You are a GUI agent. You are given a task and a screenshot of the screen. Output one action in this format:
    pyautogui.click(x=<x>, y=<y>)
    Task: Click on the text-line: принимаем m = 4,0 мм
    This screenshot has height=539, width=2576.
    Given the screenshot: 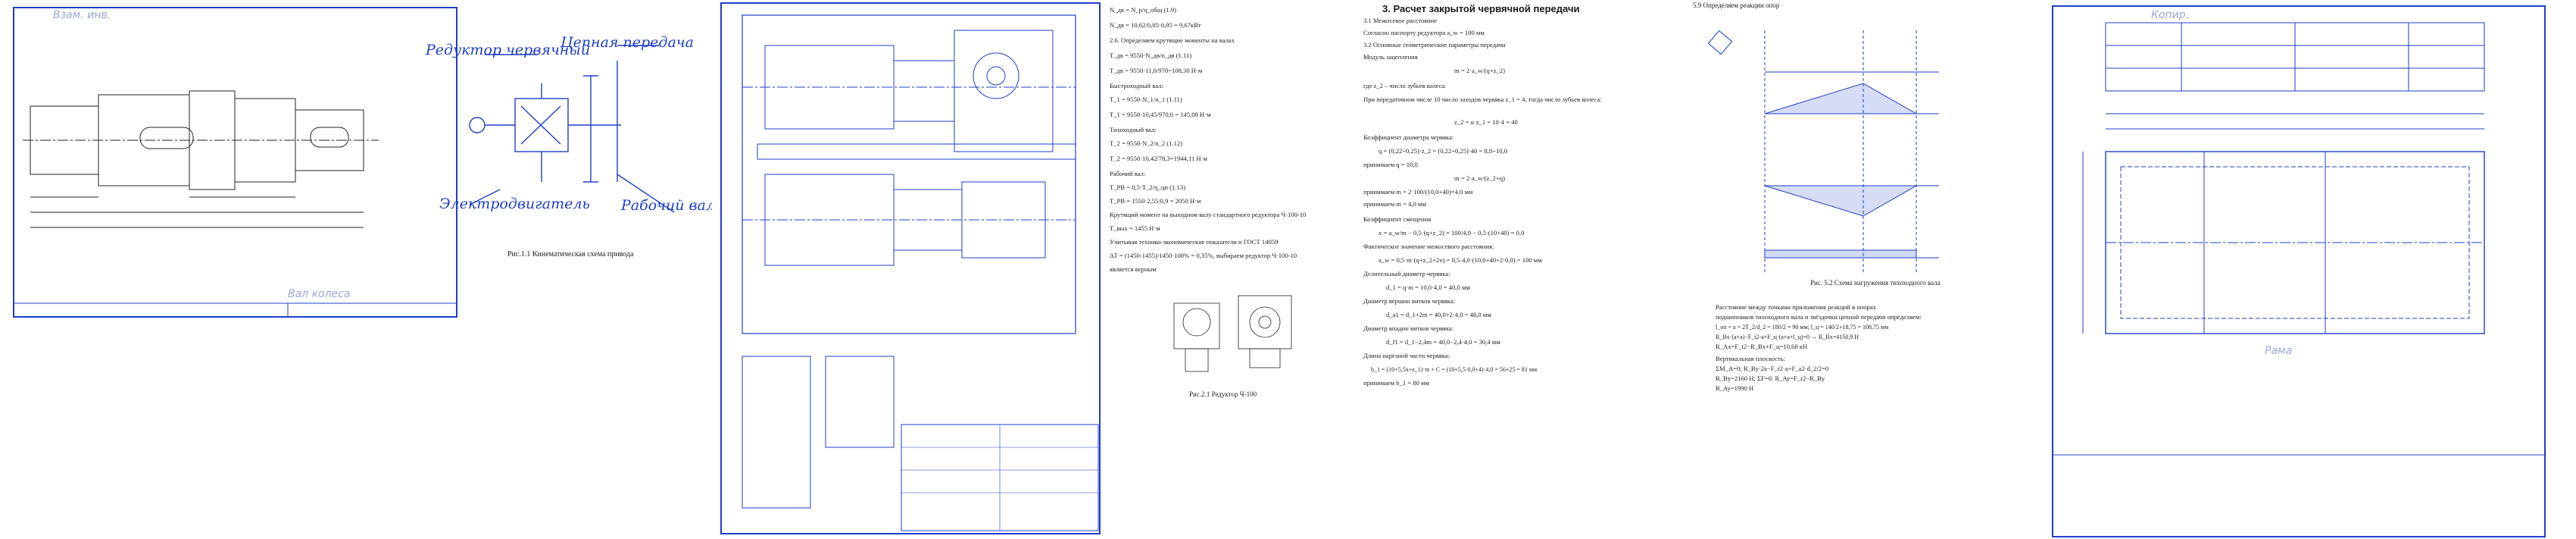 What is the action you would take?
    pyautogui.click(x=1395, y=204)
    